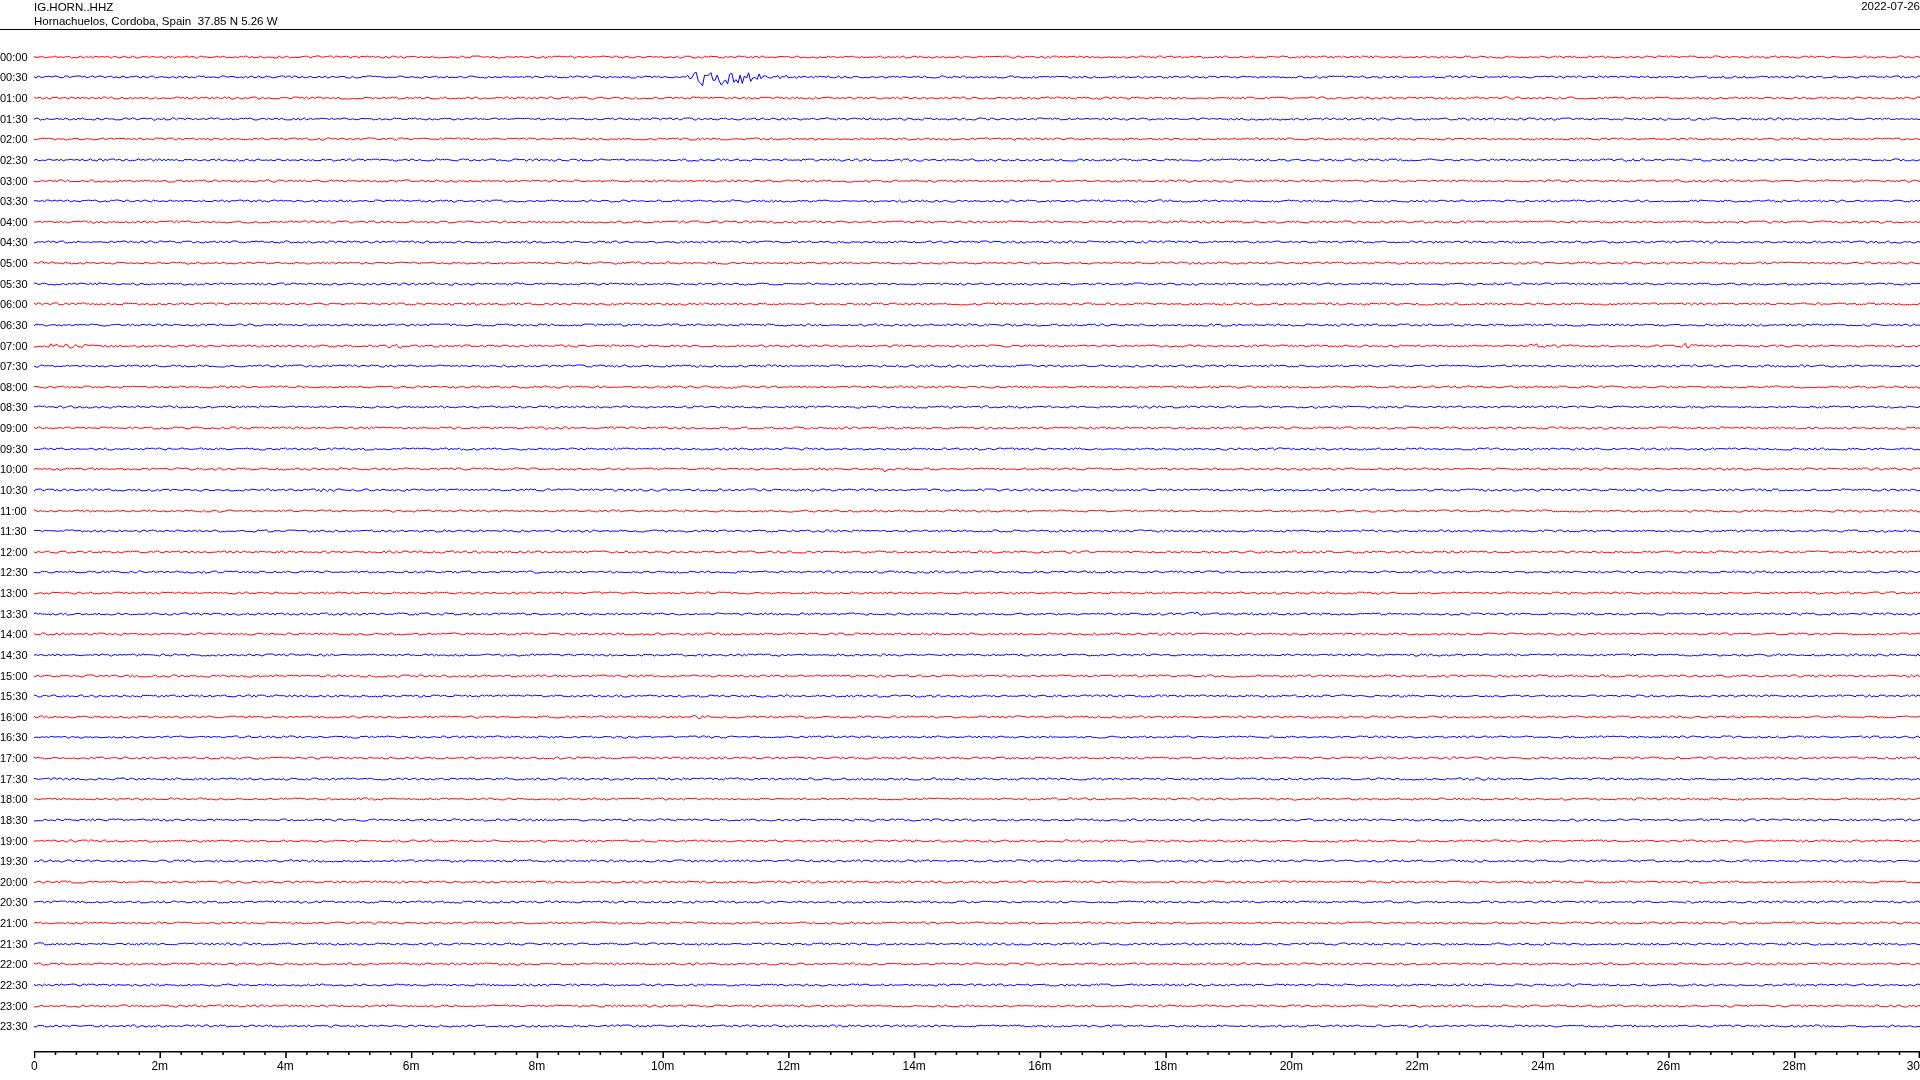  Describe the element at coordinates (14, 201) in the screenshot. I see `time-label: 03:30` at that location.